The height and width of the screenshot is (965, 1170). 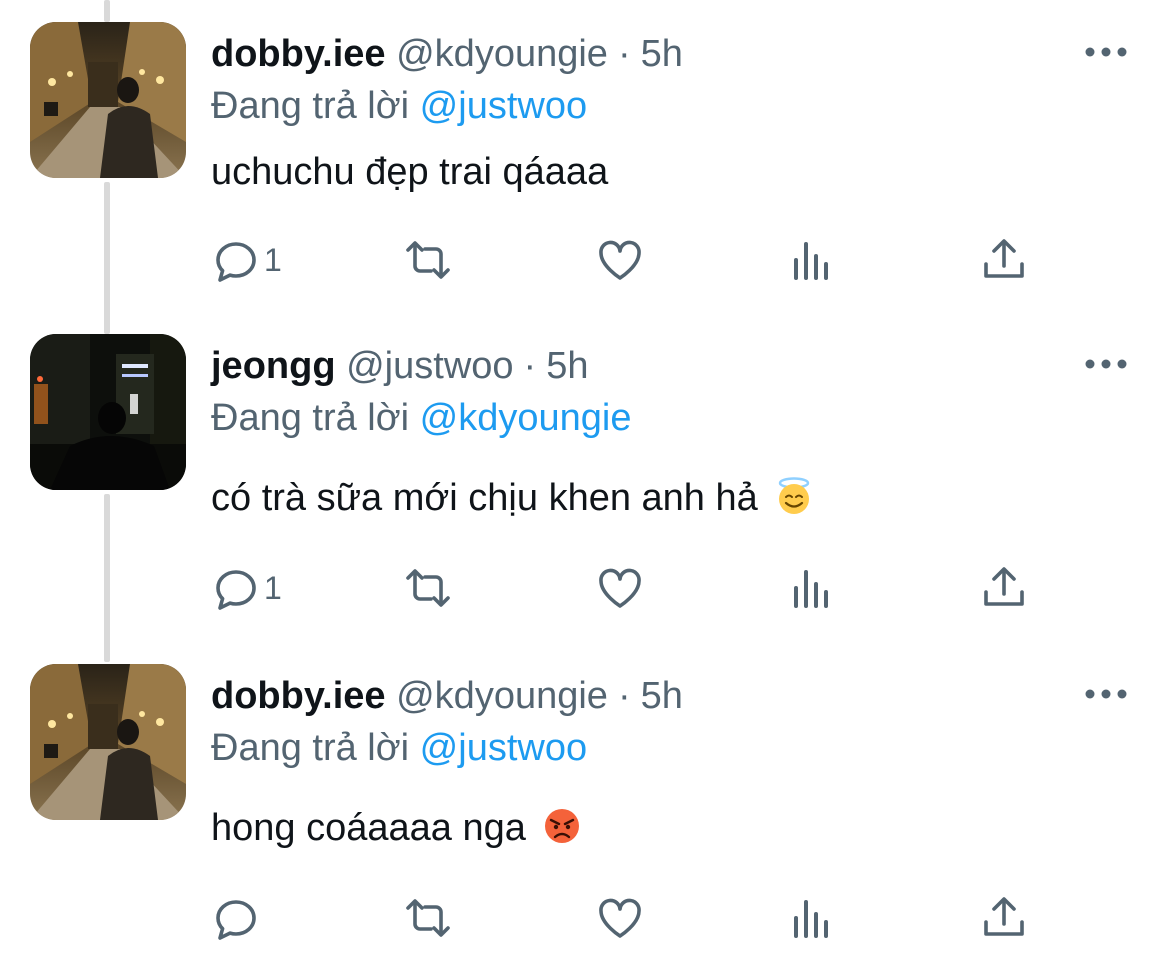 I want to click on angry-face-icon, so click(x=562, y=826).